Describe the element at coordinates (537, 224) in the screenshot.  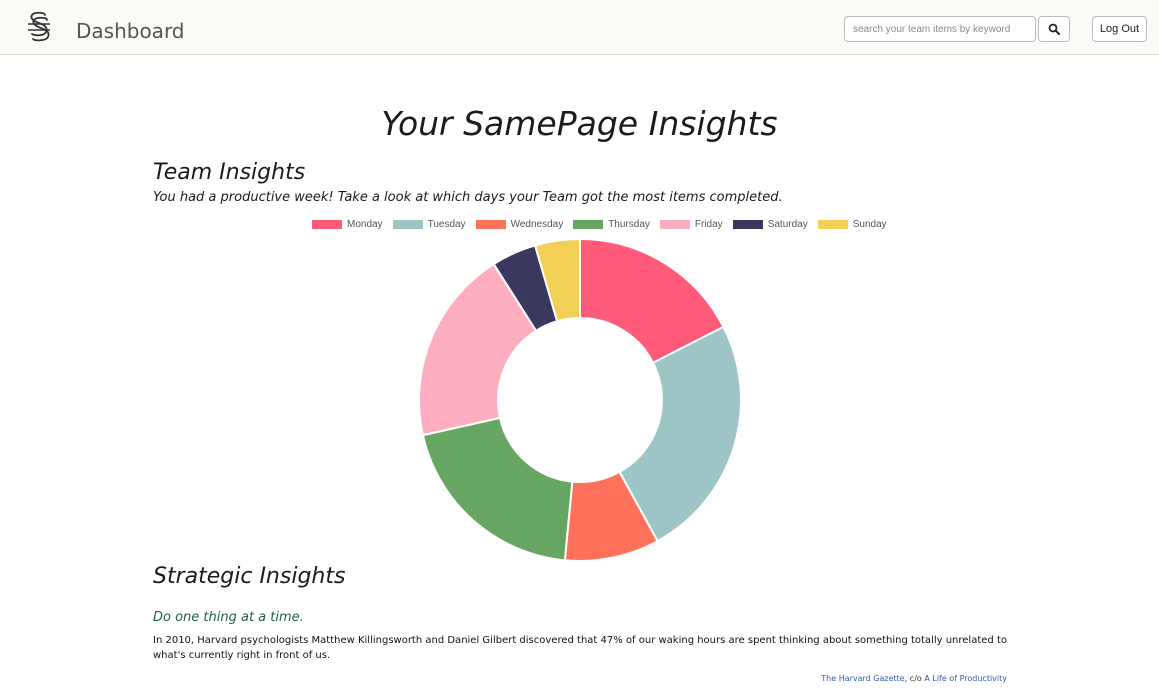
I see `legend-label: Wednesday` at that location.